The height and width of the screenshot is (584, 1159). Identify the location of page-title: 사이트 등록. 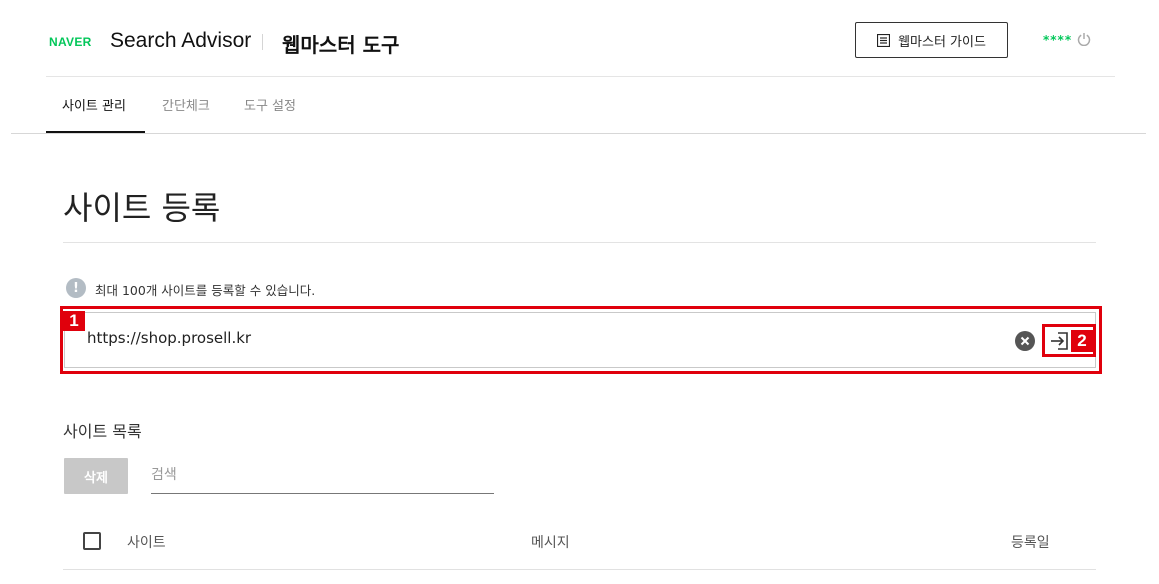
(142, 208).